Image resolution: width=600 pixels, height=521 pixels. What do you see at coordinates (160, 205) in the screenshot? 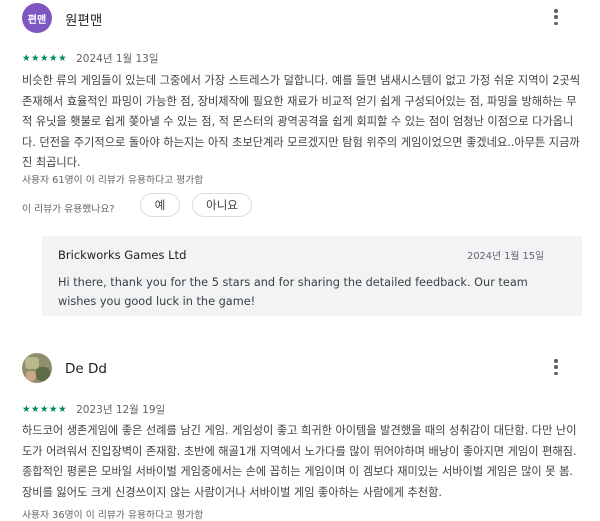
I see `helpful-yes-button: 예` at bounding box center [160, 205].